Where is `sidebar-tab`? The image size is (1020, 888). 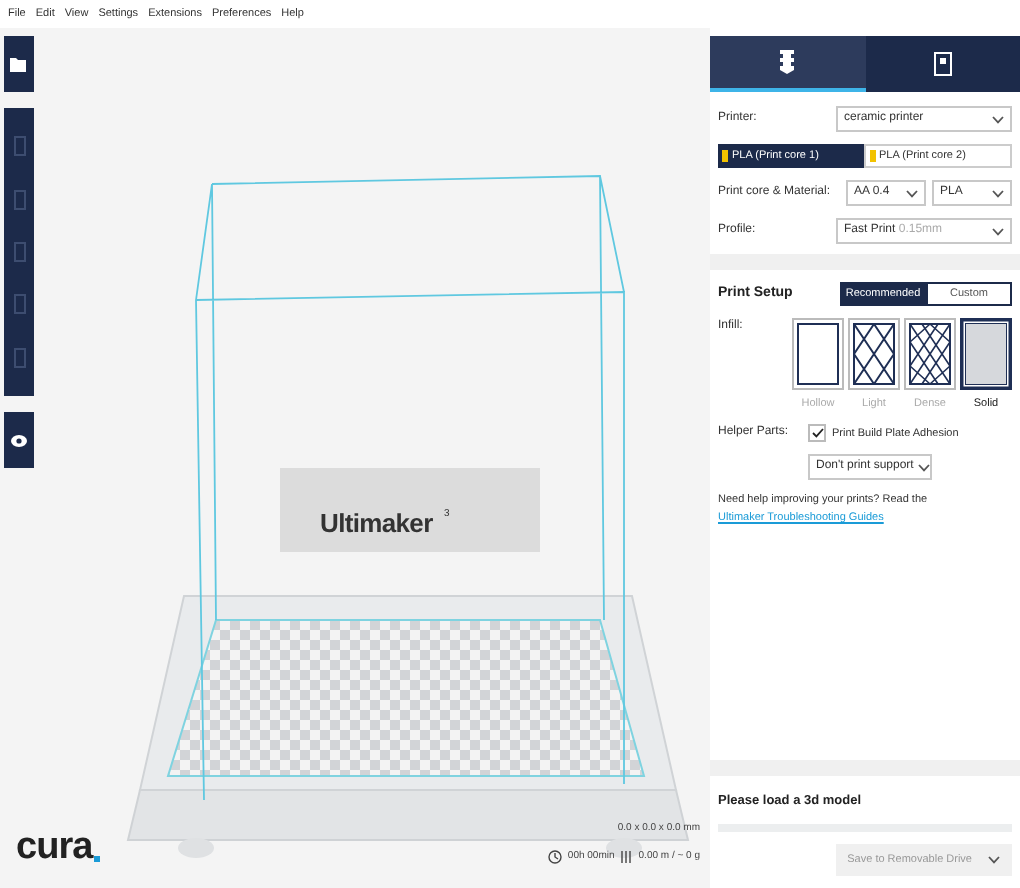
sidebar-tab is located at coordinates (787, 64).